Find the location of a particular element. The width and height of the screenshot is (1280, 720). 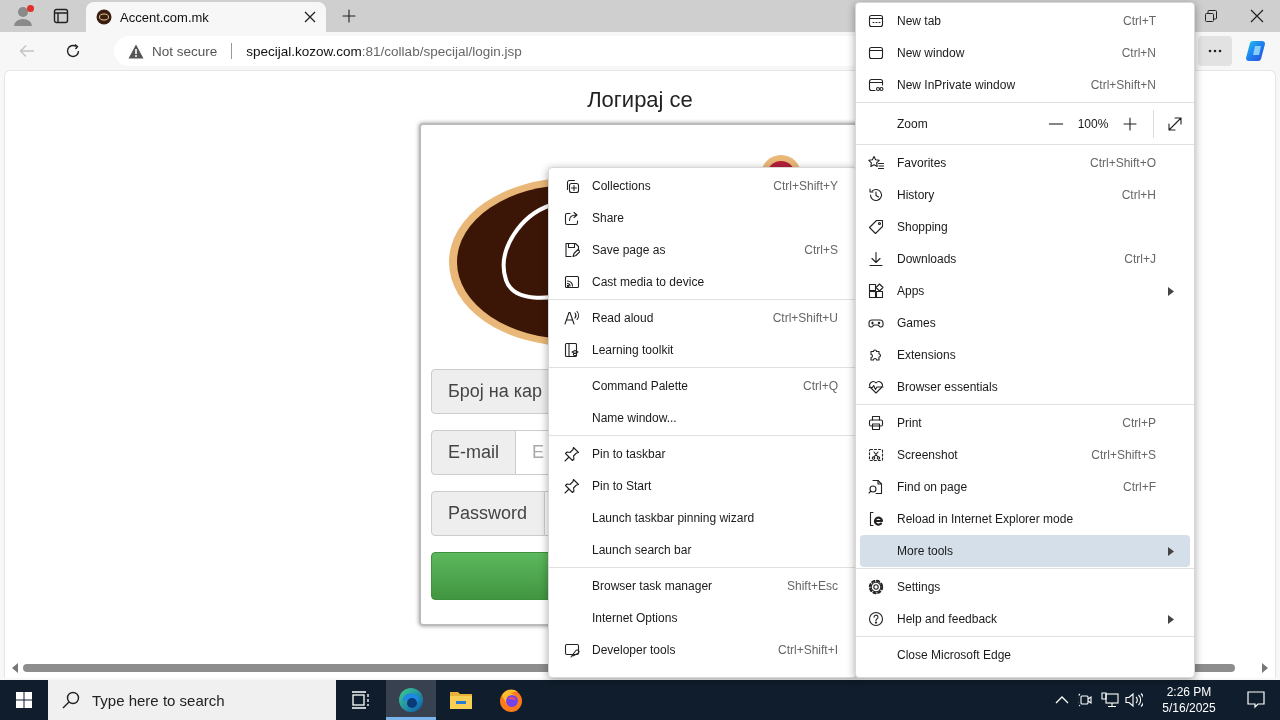

download-icon is located at coordinates (876, 259).